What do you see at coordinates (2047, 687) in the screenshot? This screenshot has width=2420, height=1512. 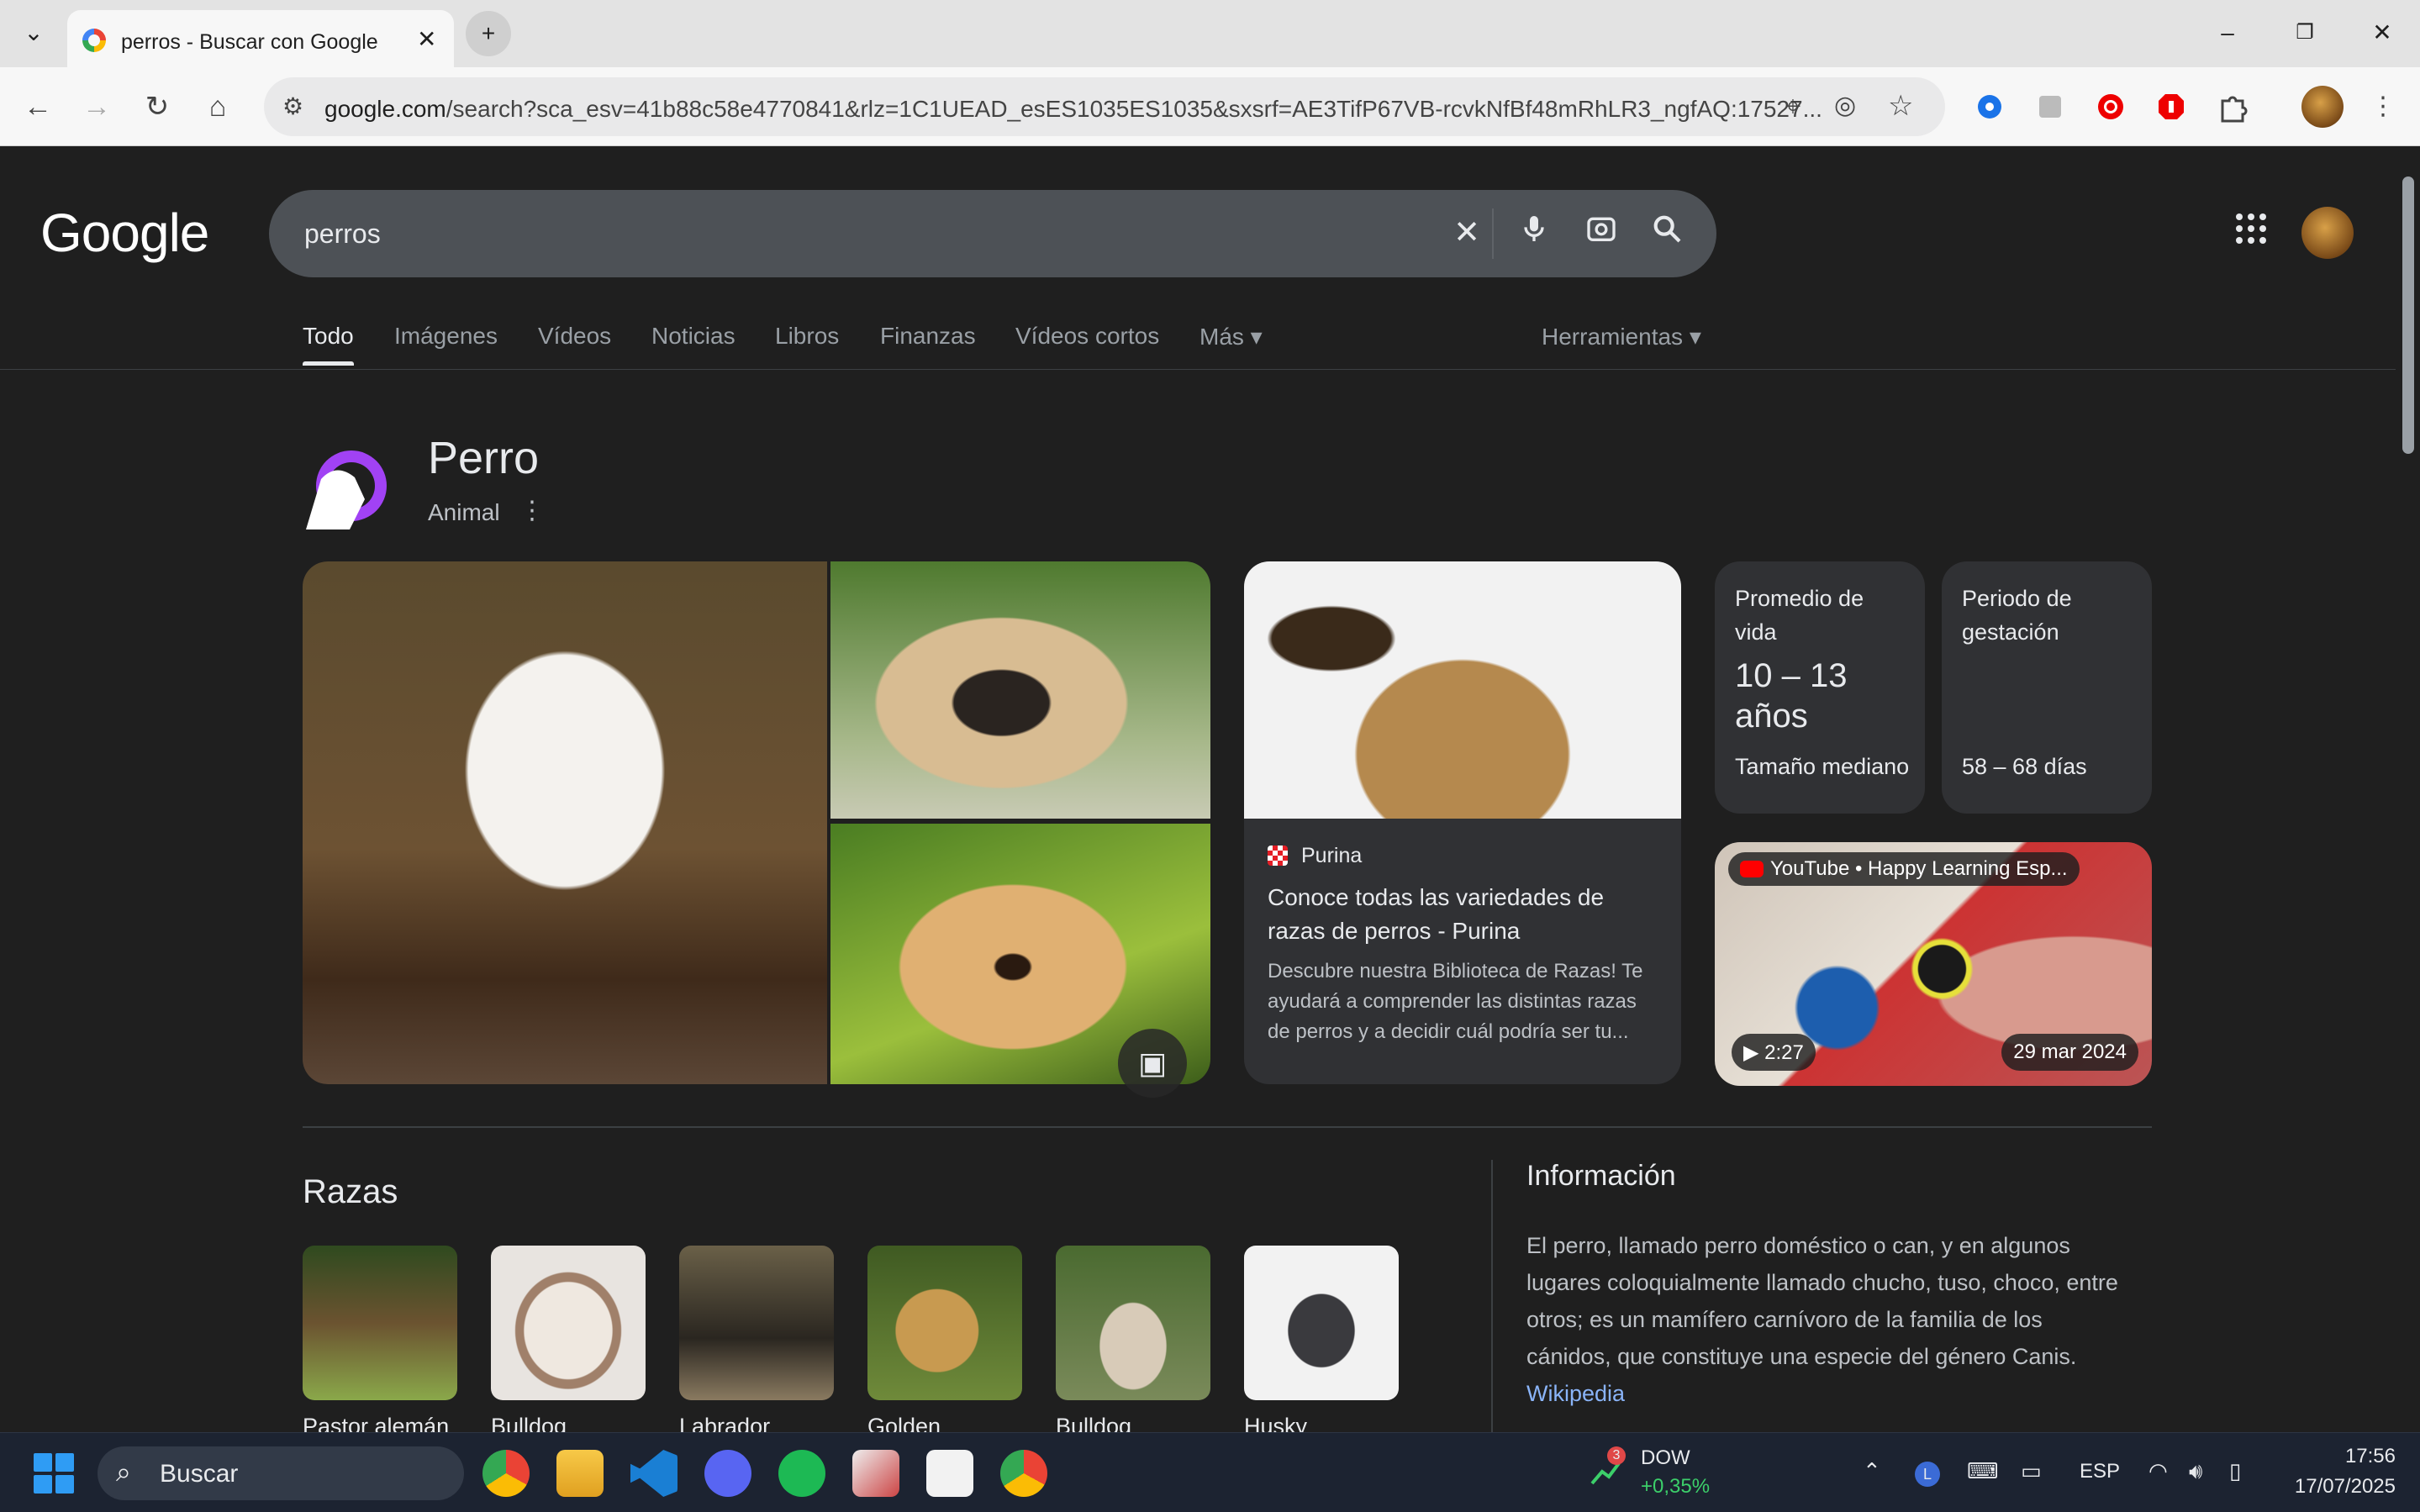 I see `fact-card-gestation: Periodo de gestación 58 – 68 días` at bounding box center [2047, 687].